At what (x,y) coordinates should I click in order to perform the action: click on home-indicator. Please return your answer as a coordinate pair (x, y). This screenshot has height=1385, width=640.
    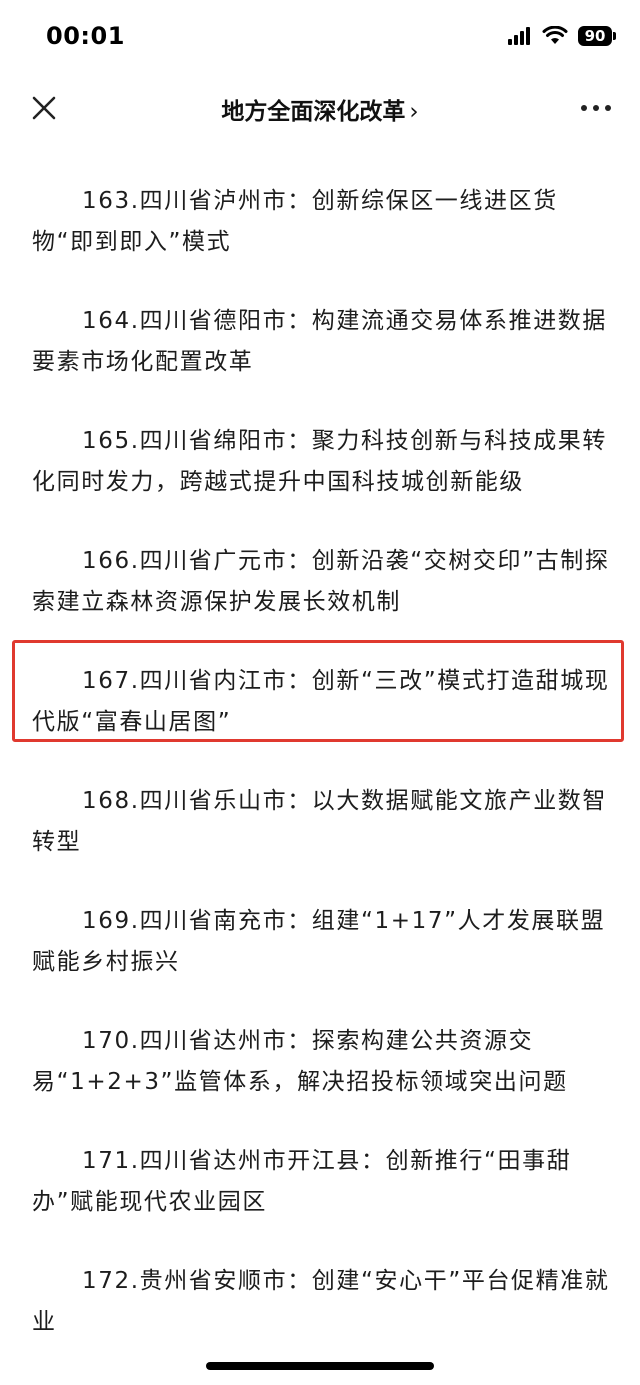
    Looking at the image, I should click on (320, 1366).